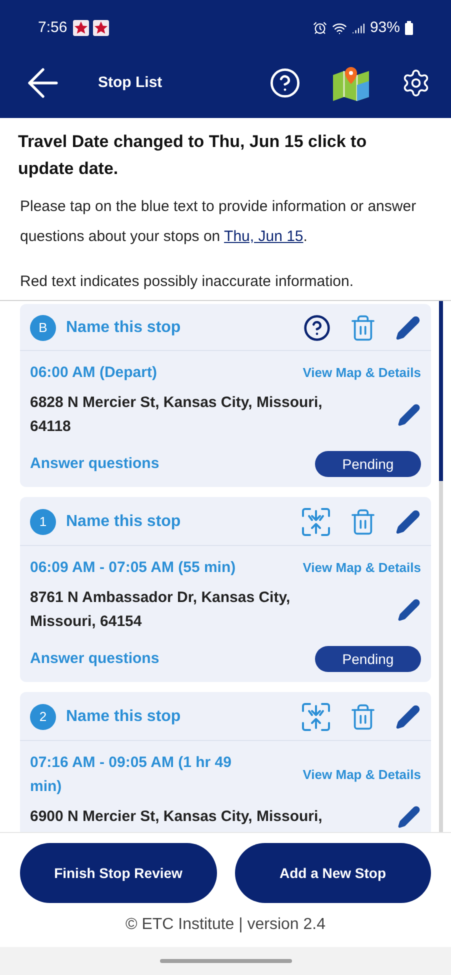 The image size is (451, 975). What do you see at coordinates (385, 28) in the screenshot?
I see `battery-level: 93%` at bounding box center [385, 28].